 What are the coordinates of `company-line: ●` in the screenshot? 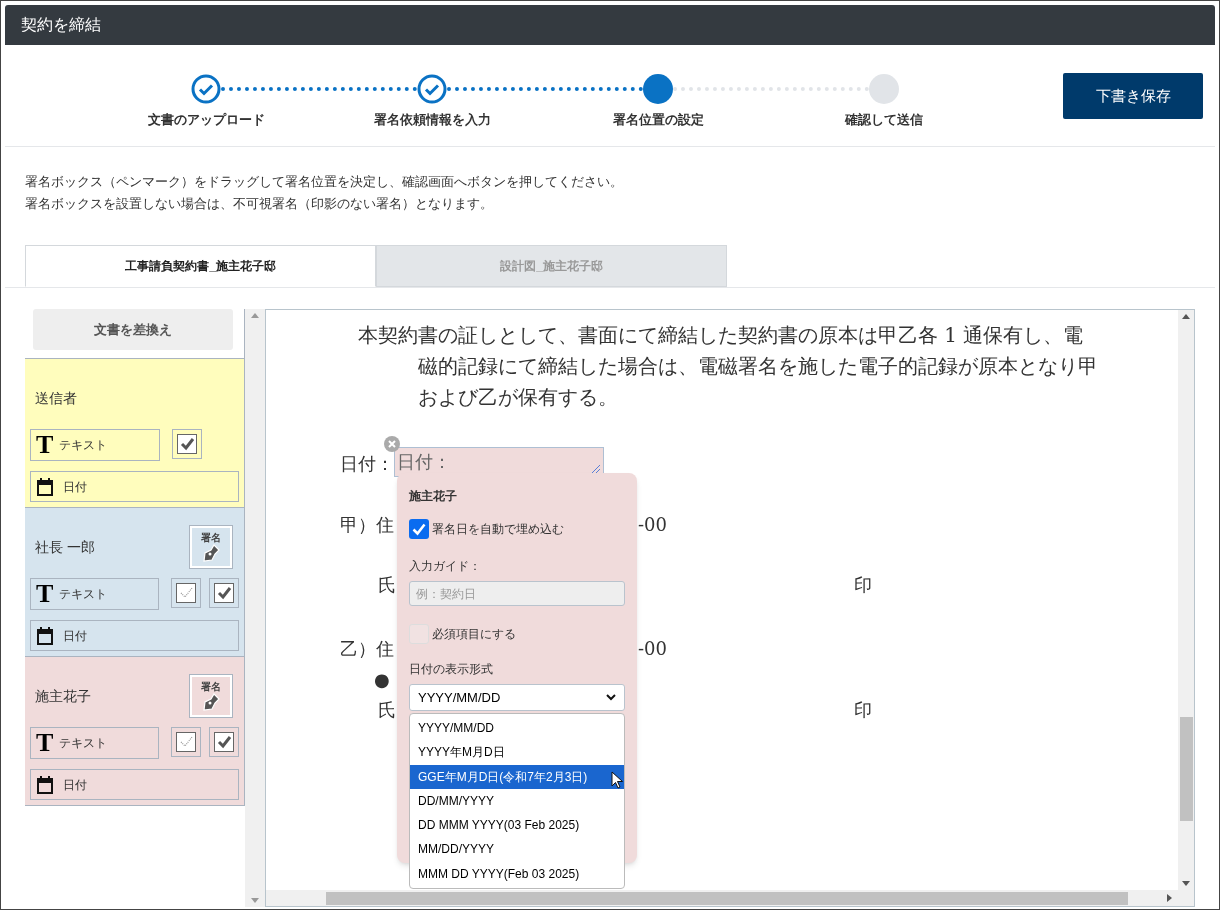 It's located at (382, 679).